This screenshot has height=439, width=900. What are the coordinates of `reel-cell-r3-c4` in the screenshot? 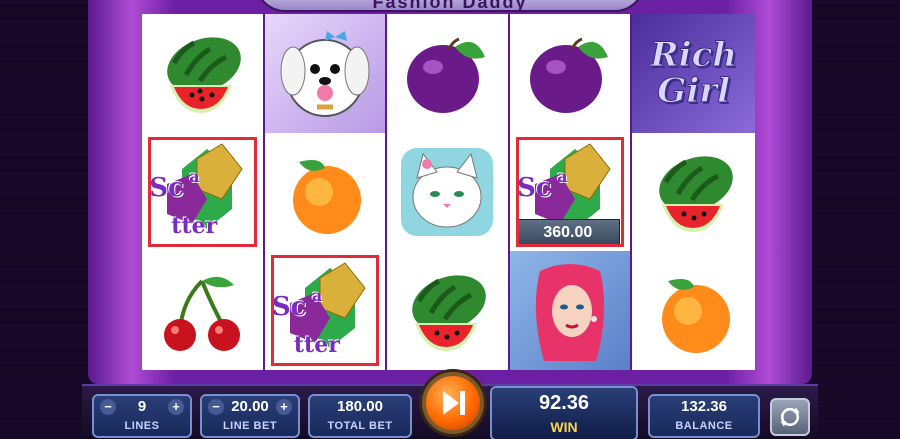 It's located at (571, 310).